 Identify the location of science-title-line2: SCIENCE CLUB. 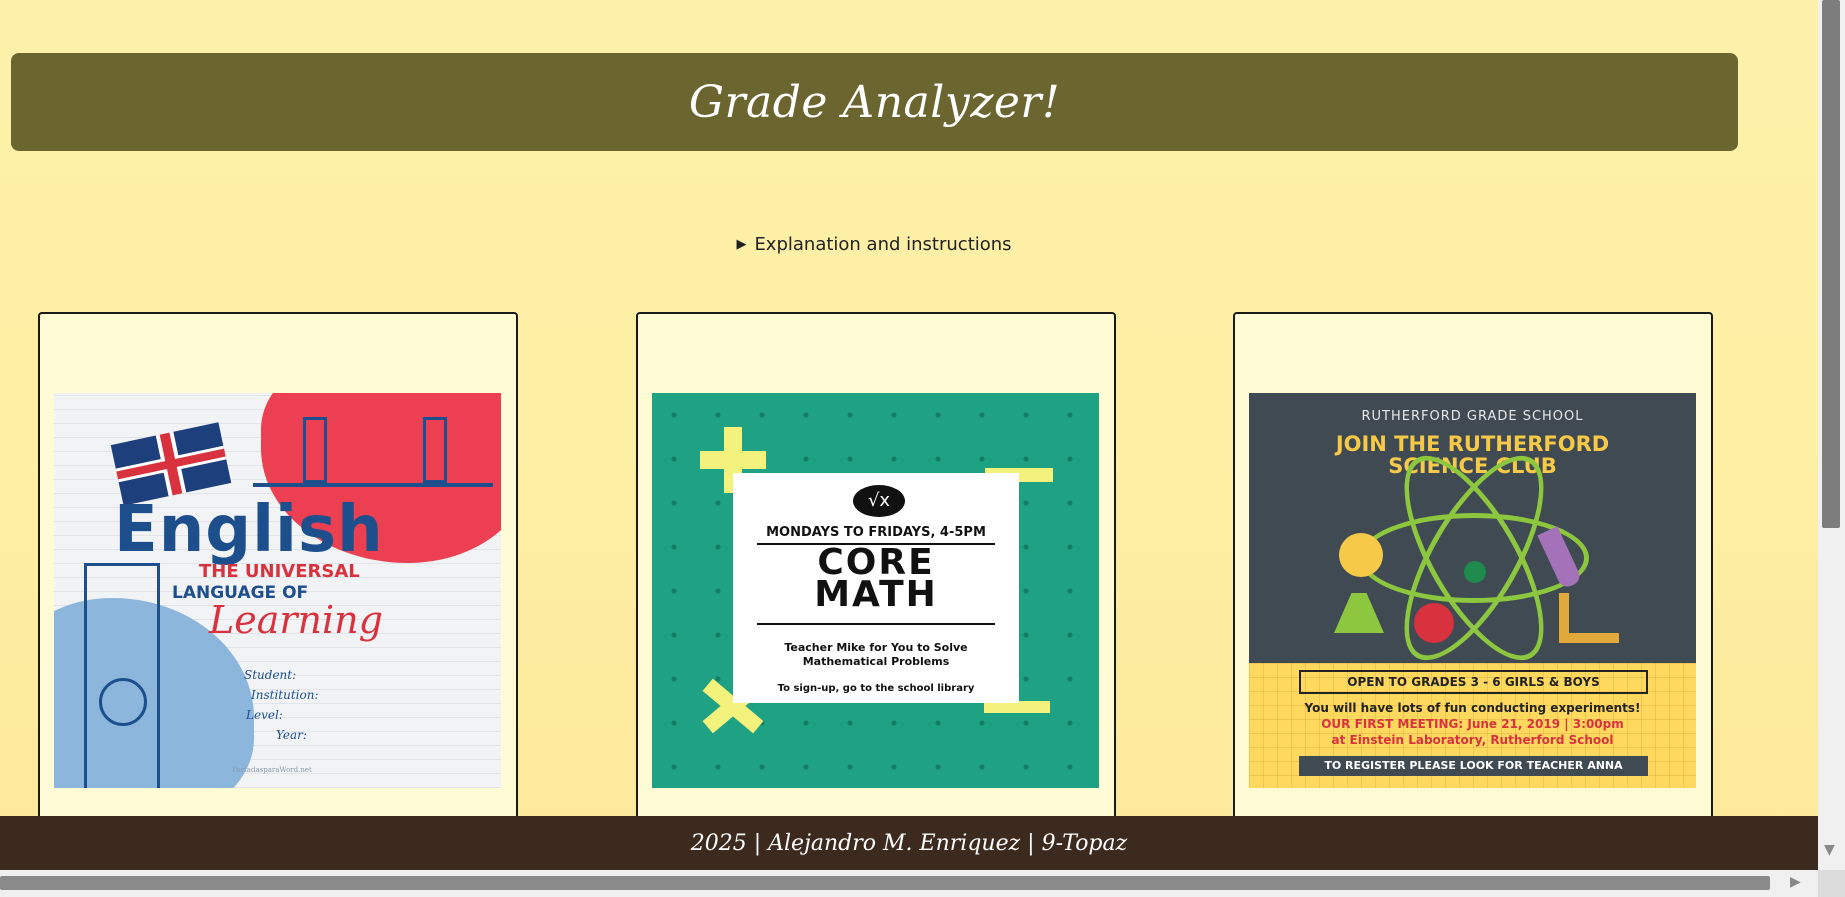
(1472, 466).